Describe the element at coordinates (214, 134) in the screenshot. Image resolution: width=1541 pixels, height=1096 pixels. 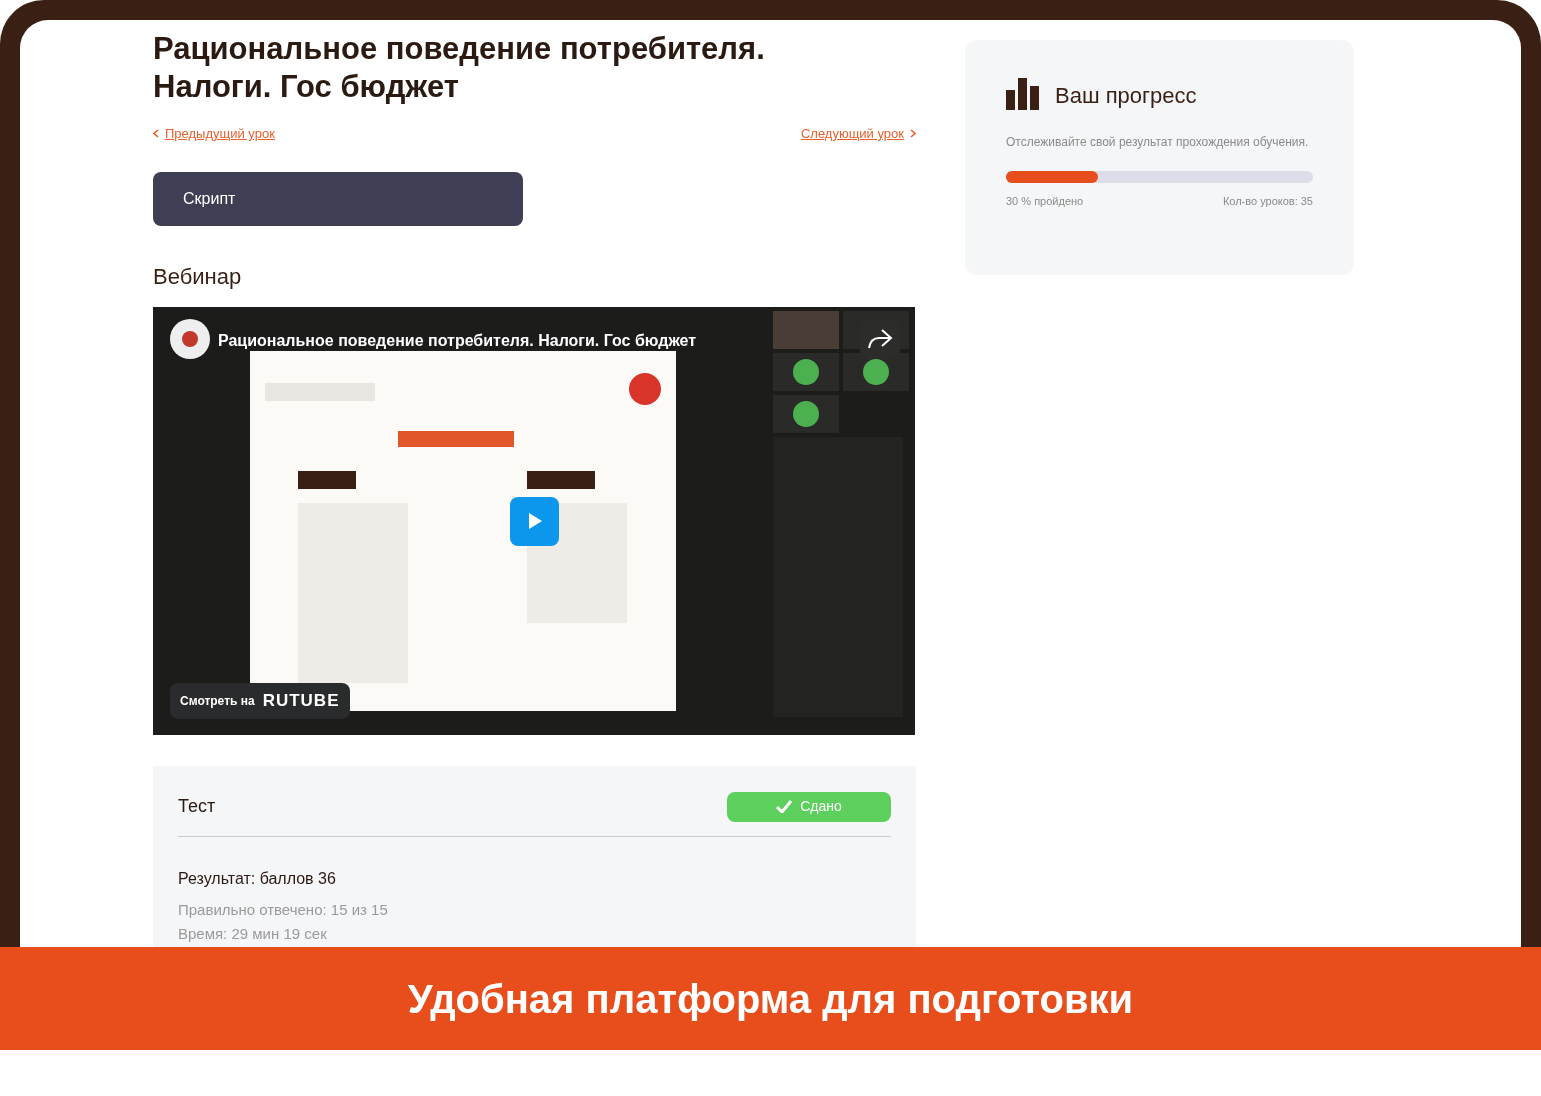
I see `previous-lesson-link: Предыдущий урок` at that location.